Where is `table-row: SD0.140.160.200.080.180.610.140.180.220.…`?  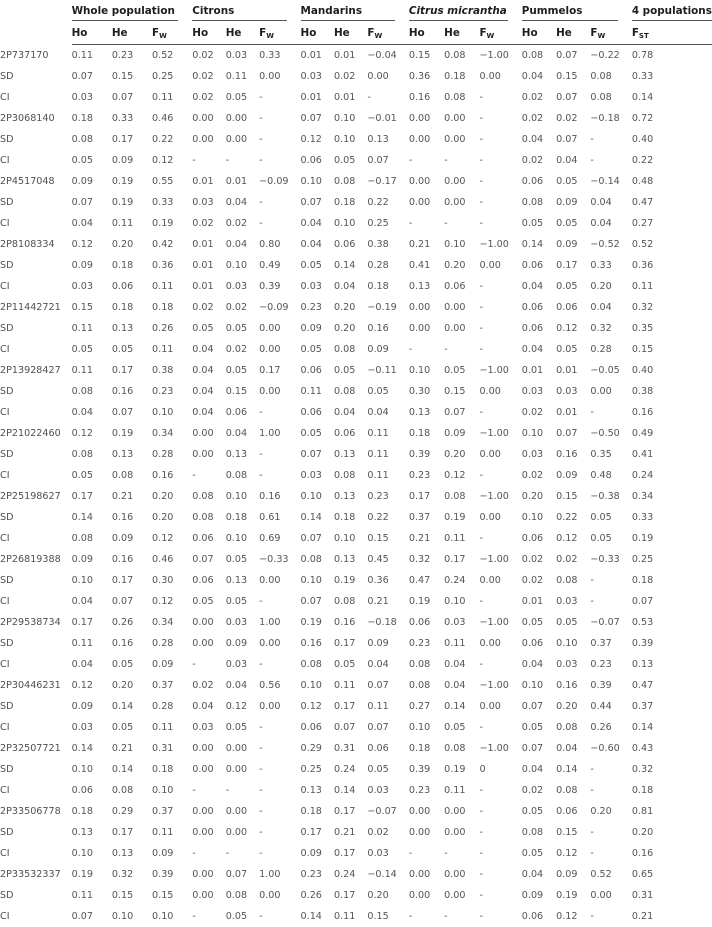
table-row: SD0.140.160.200.080.180.610.140.180.220.… is located at coordinates (356, 517).